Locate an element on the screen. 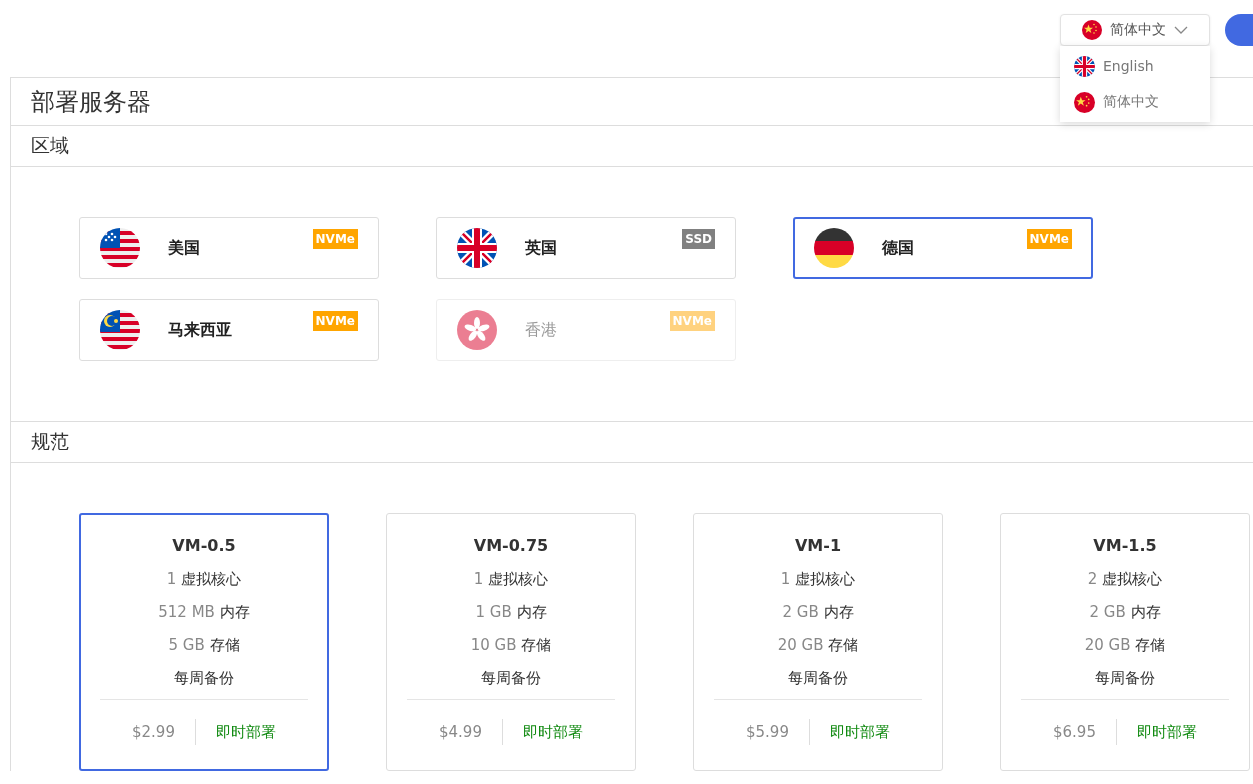  plan-card: VM-1.5 2 虚拟核心 2 GB 内存 20 GB 存储 每周备份 $6.95 即时部署 is located at coordinates (1125, 642).